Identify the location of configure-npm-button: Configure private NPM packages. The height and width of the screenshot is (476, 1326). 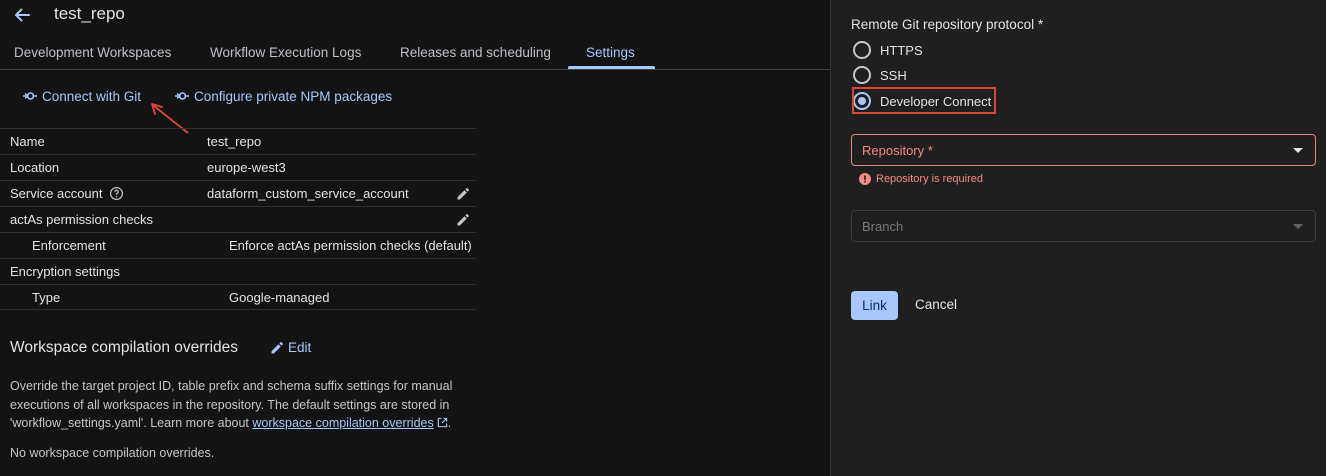
(283, 96).